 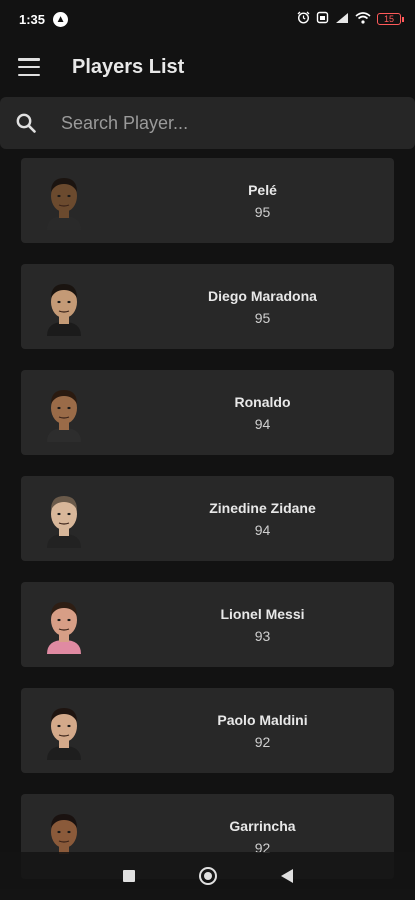 What do you see at coordinates (262, 412) in the screenshot?
I see `player-info: Ronaldo 94` at bounding box center [262, 412].